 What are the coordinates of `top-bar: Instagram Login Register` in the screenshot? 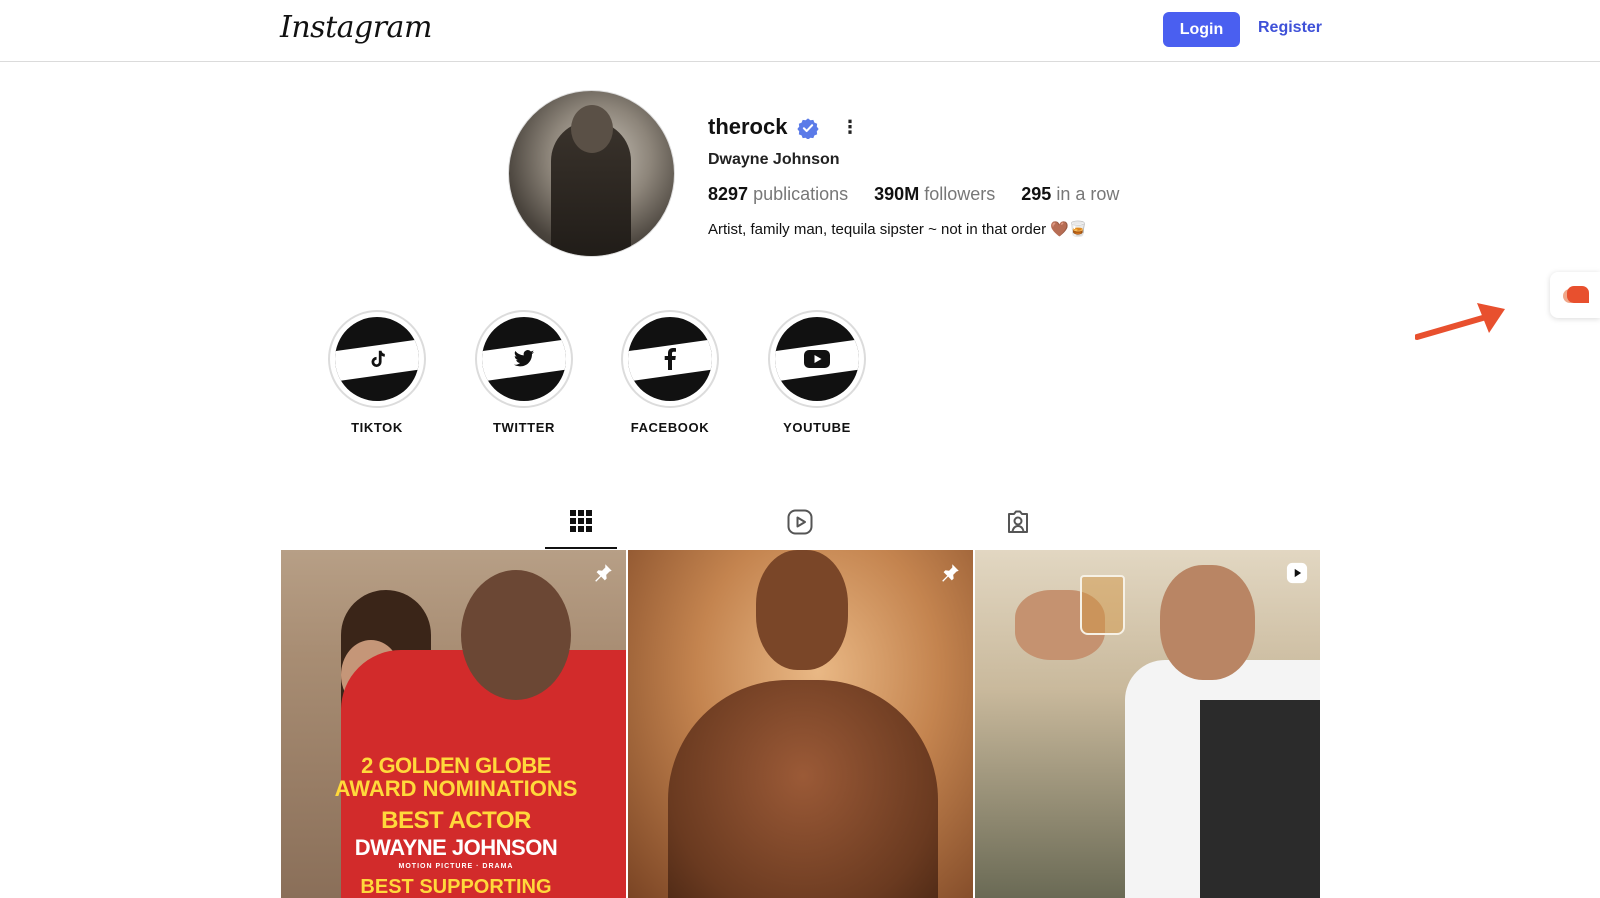 It's located at (800, 31).